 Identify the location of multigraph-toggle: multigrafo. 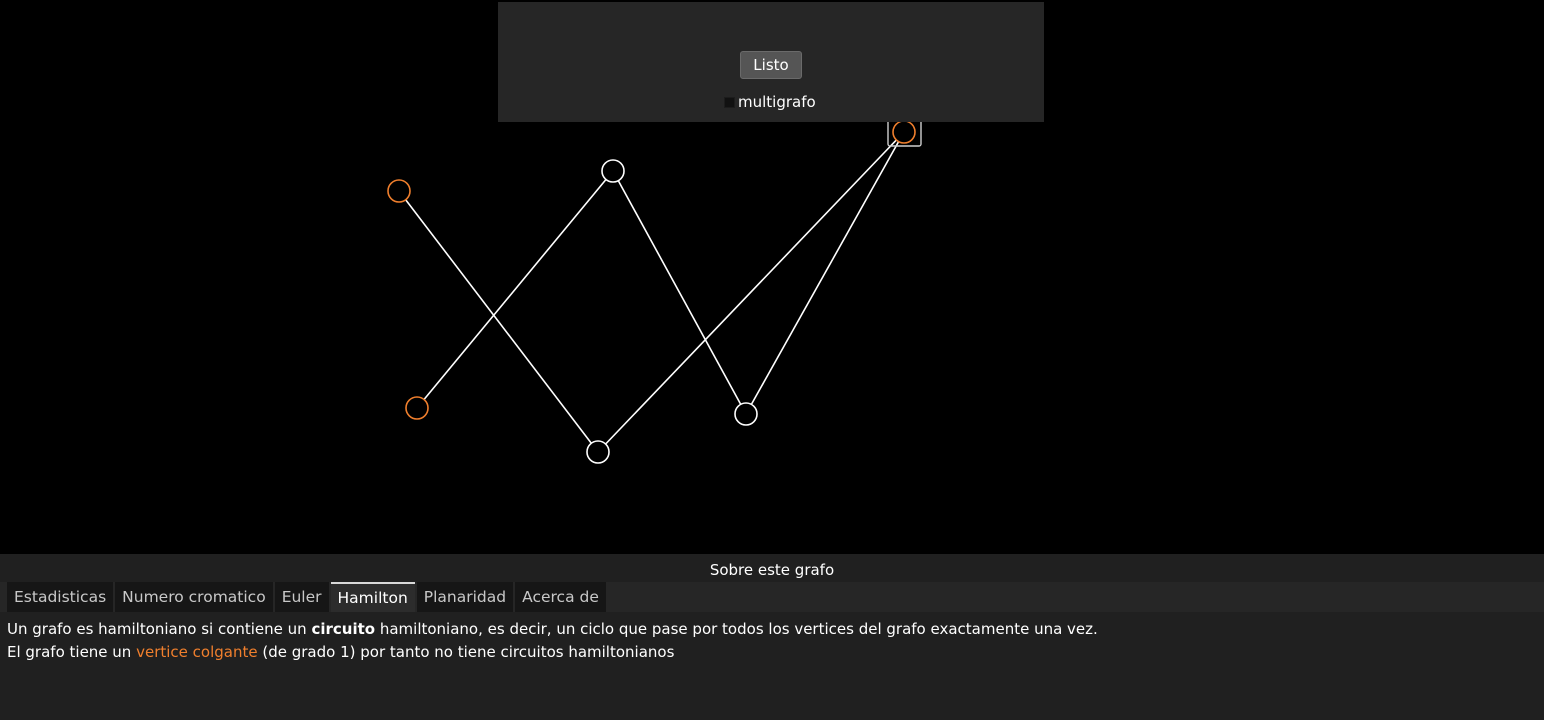
(770, 102).